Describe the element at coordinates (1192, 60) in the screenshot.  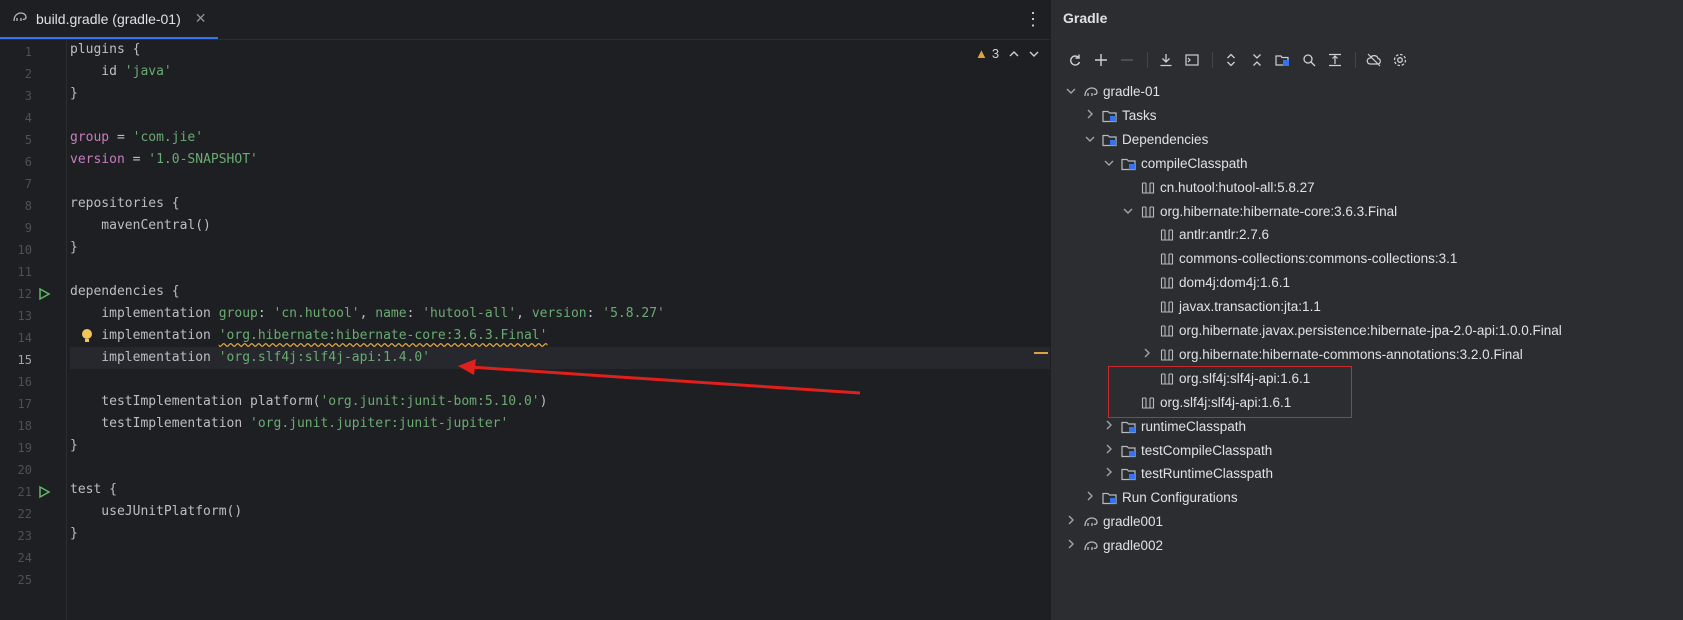
I see `execute-task-icon` at that location.